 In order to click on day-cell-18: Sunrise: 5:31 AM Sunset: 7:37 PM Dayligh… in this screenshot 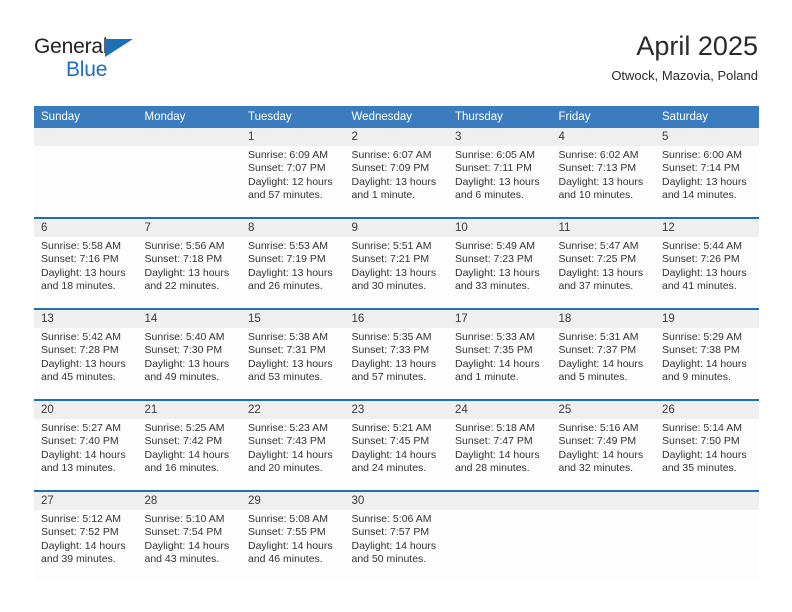, I will do `click(603, 363)`.